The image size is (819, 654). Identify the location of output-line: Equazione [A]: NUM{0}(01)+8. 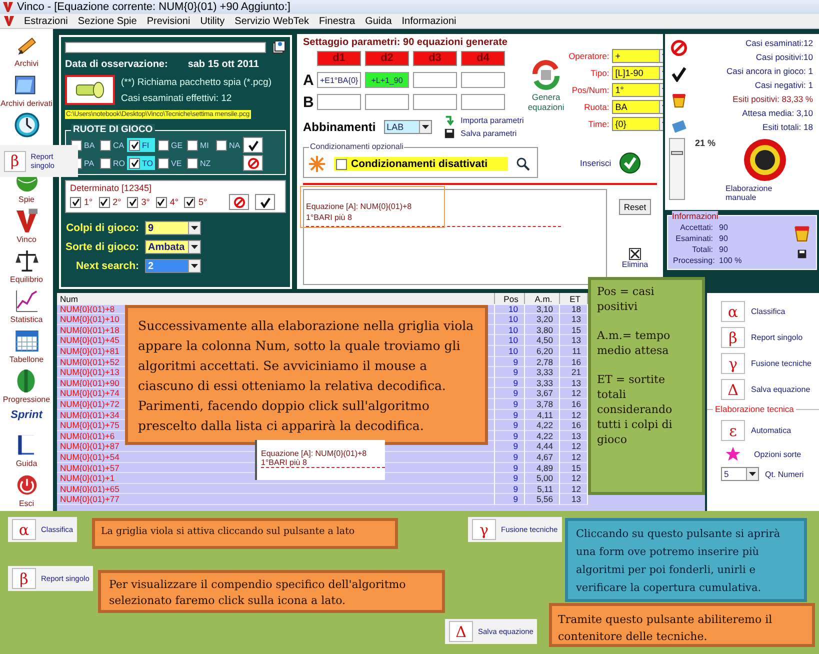
(359, 206).